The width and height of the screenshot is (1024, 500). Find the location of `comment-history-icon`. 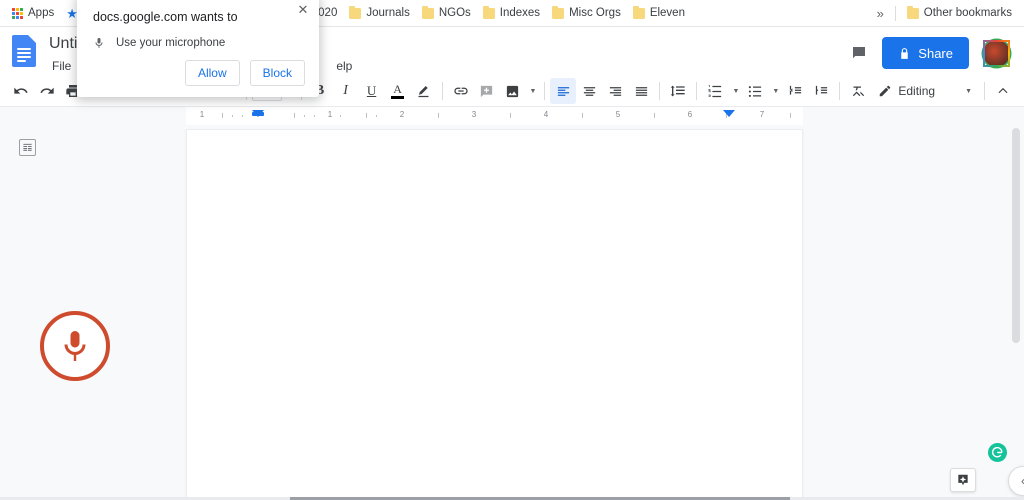

comment-history-icon is located at coordinates (859, 53).